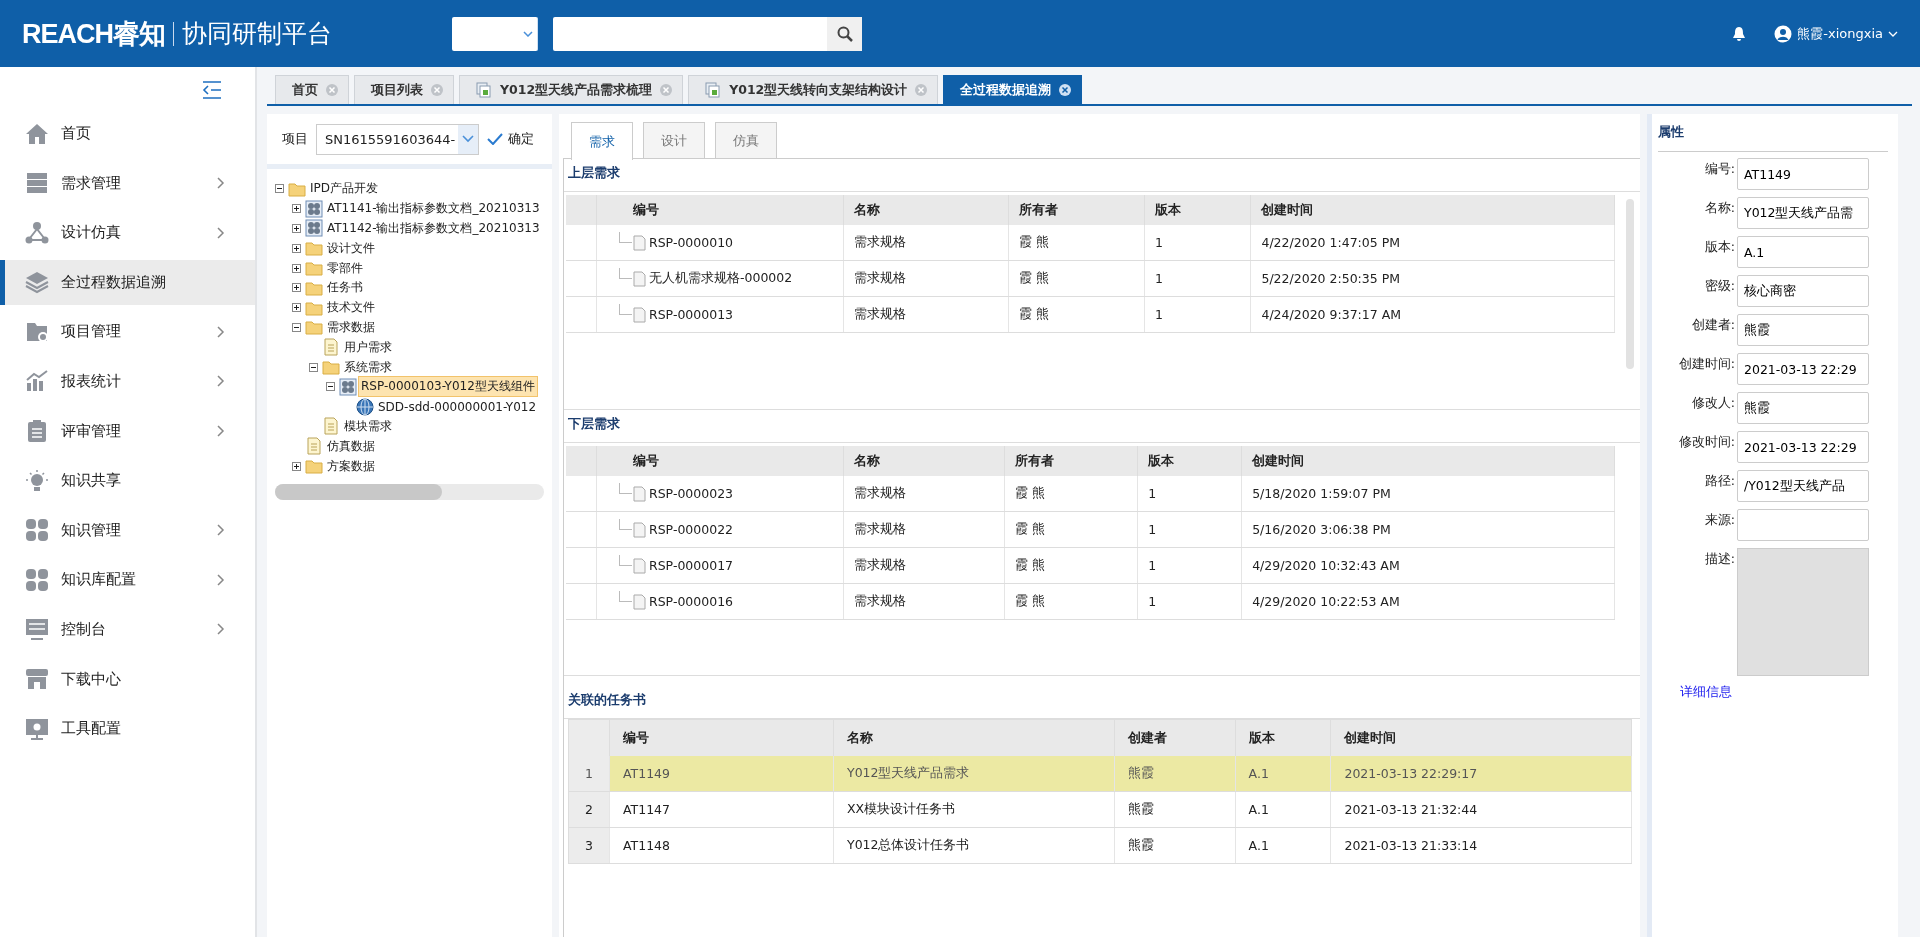 Image resolution: width=1920 pixels, height=937 pixels. Describe the element at coordinates (860, 737) in the screenshot. I see `column-header: 名称` at that location.